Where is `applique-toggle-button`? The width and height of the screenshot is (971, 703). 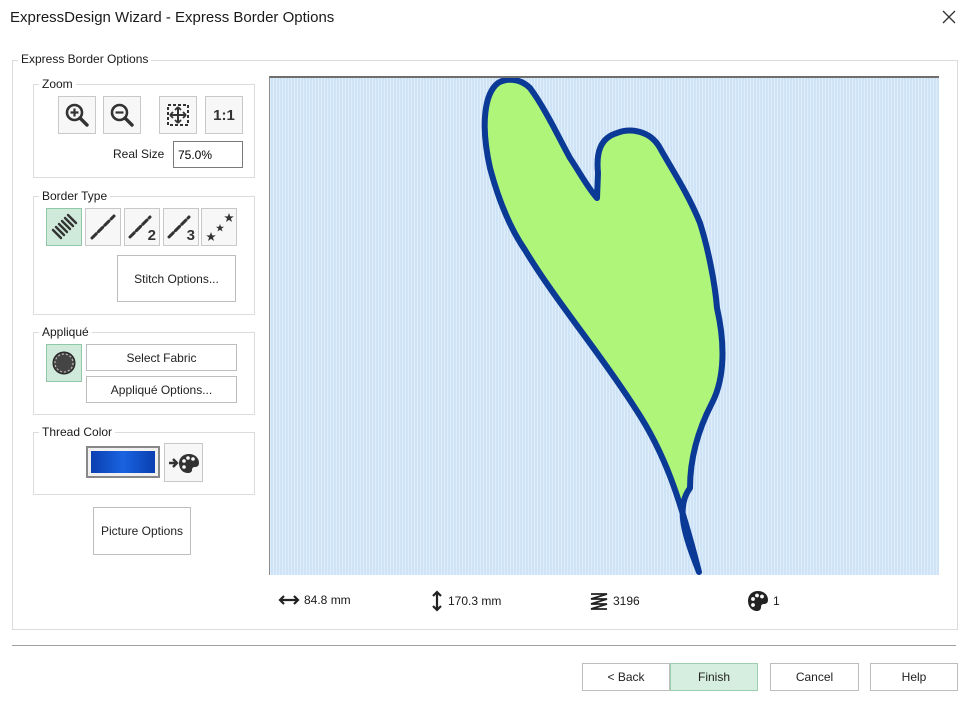
applique-toggle-button is located at coordinates (64, 363).